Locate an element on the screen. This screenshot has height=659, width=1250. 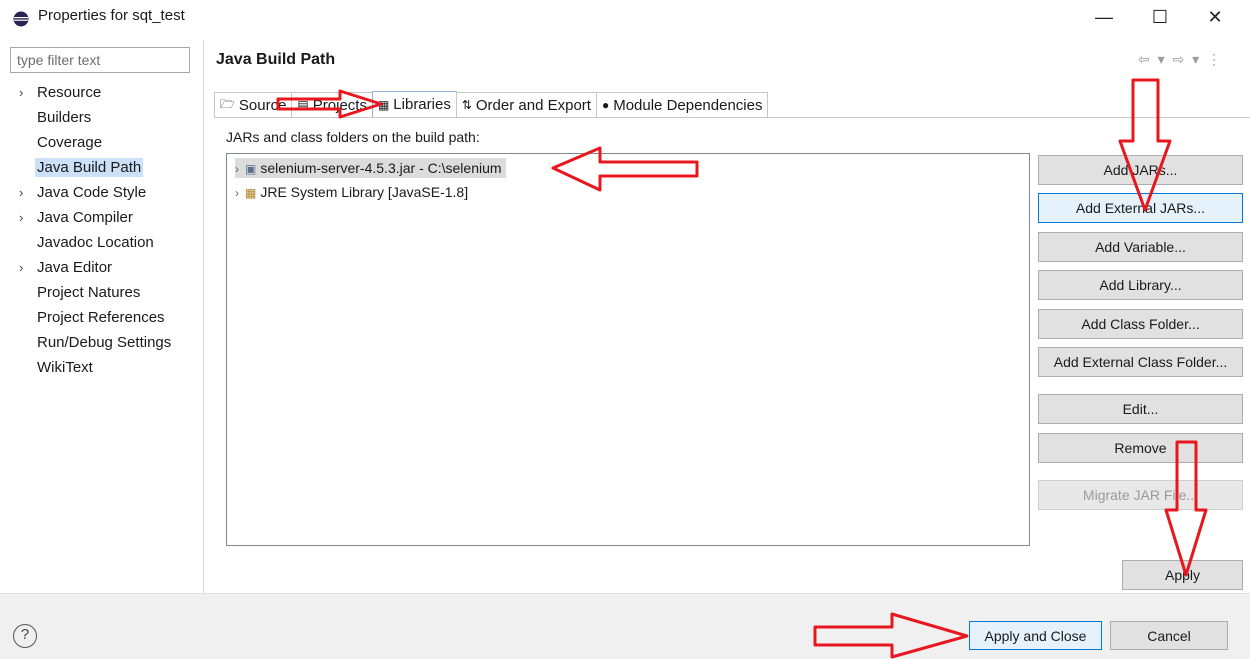
nav-item-label: Java Compiler is located at coordinates (85, 217).